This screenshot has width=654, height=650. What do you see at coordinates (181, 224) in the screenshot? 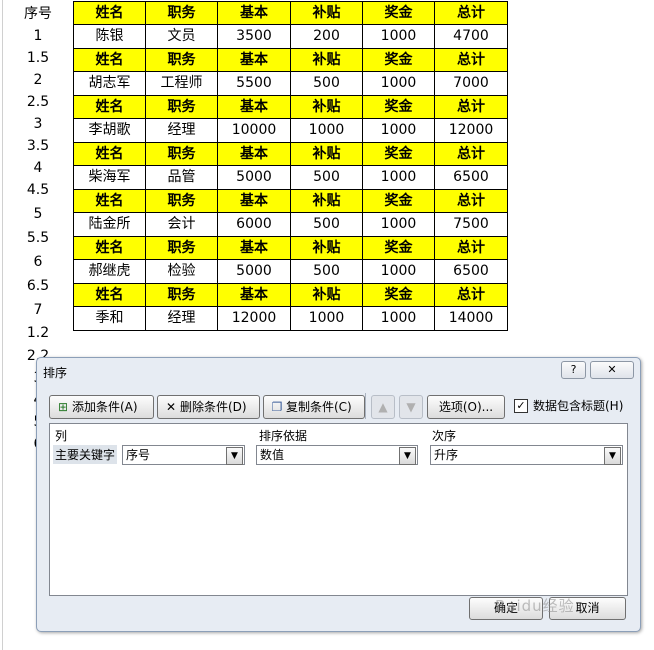
I see `table-cell: 会计` at bounding box center [181, 224].